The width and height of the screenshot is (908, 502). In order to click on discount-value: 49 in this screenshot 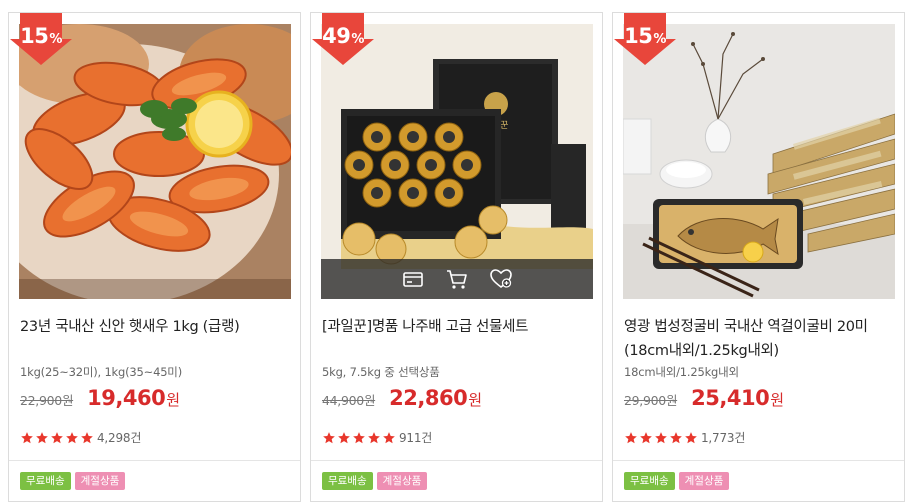, I will do `click(336, 36)`.